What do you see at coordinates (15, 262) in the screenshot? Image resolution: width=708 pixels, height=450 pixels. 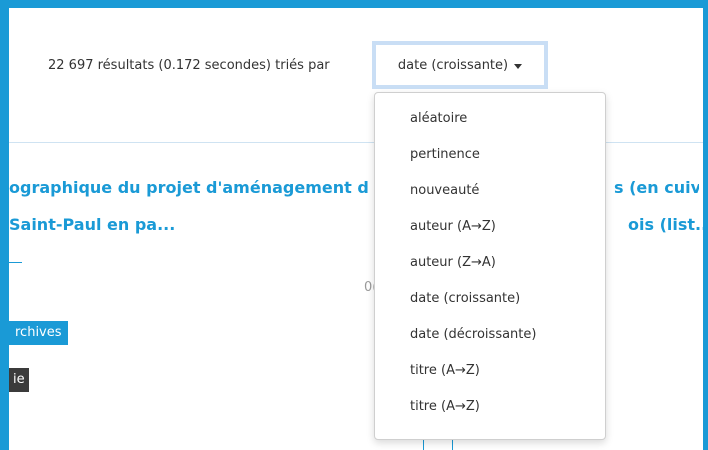 I see `result-underline` at bounding box center [15, 262].